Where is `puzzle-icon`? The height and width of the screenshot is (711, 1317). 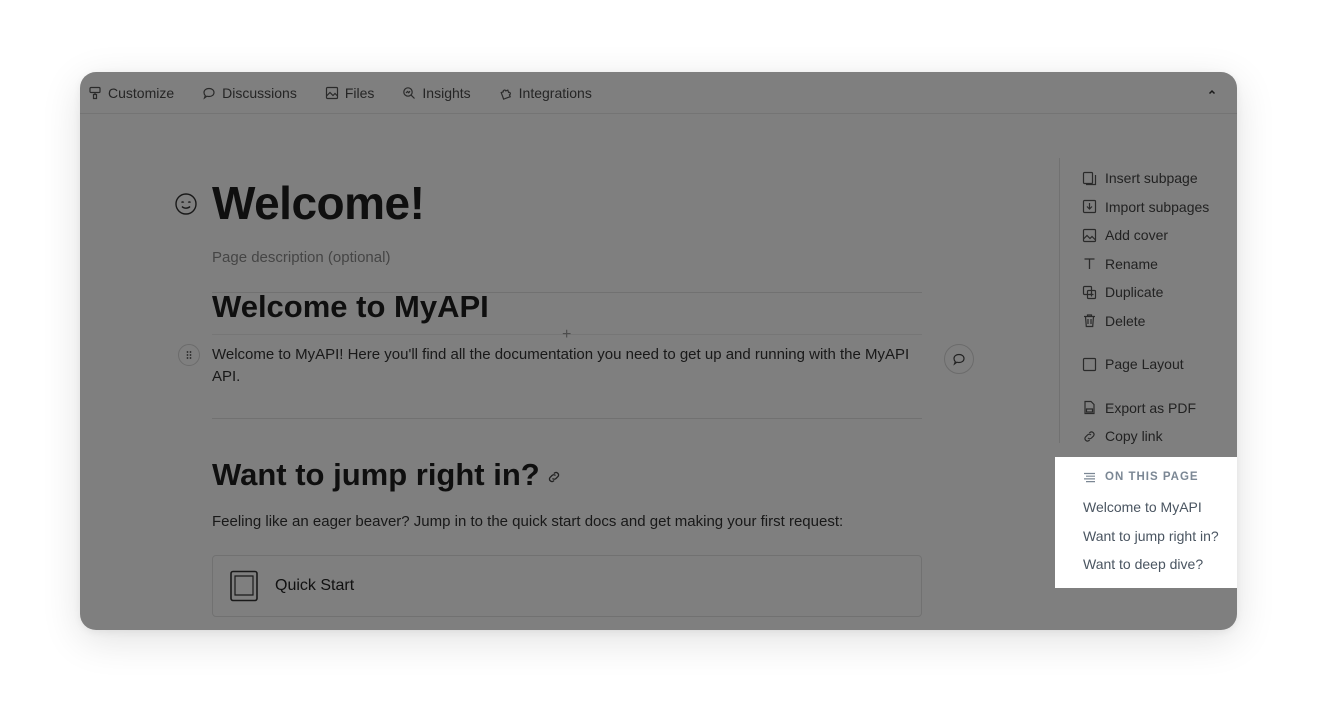
puzzle-icon is located at coordinates (505, 94).